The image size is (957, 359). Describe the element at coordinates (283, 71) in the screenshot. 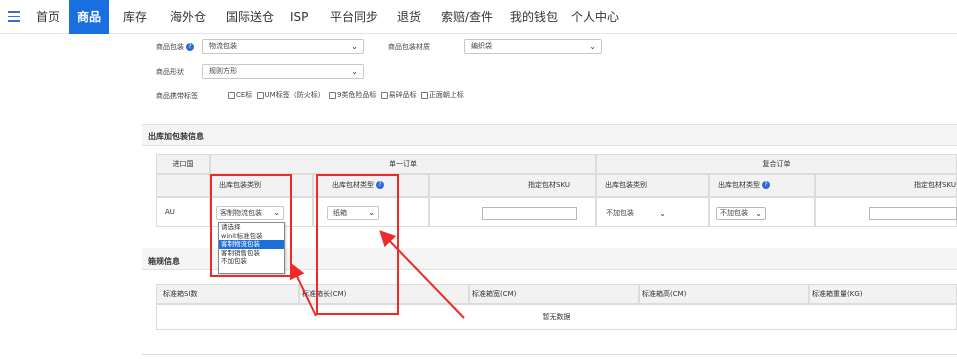

I see `product-shape-select: 规则方形 ⌄` at that location.